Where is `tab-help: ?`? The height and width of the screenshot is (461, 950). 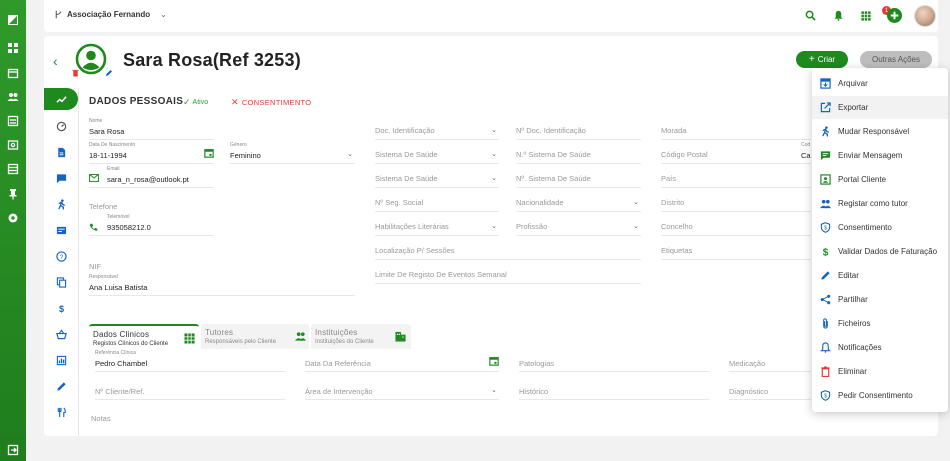 tab-help: ? is located at coordinates (61, 256).